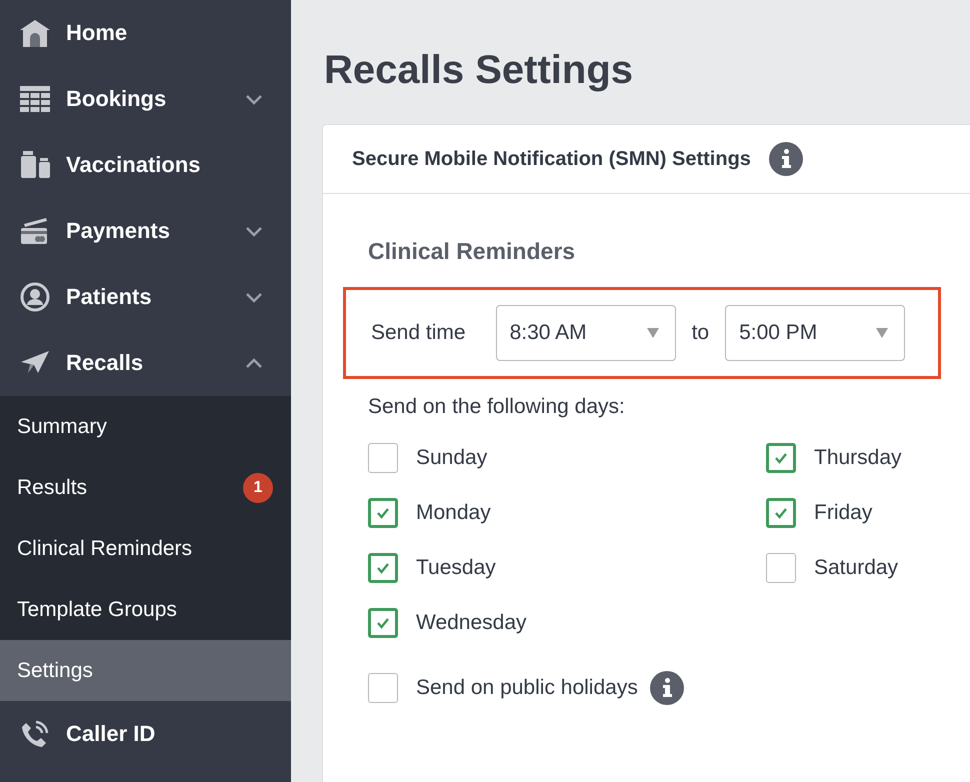  What do you see at coordinates (456, 568) in the screenshot?
I see `day-label: Tuesday` at bounding box center [456, 568].